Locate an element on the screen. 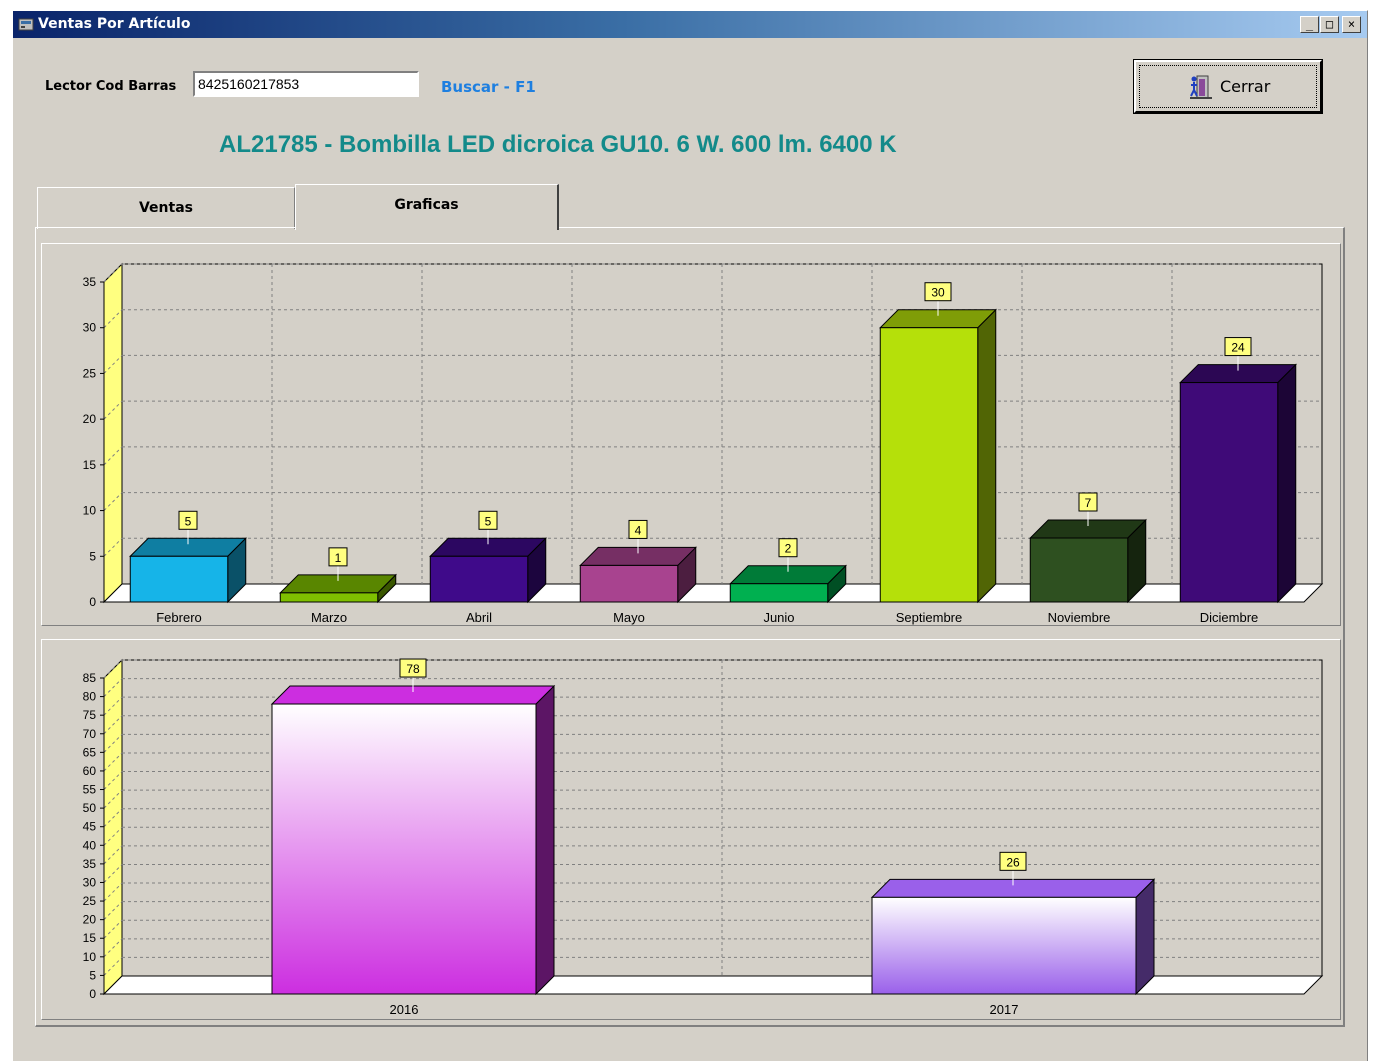 The width and height of the screenshot is (1373, 1061). x-tick-label: Septiembre is located at coordinates (929, 617).